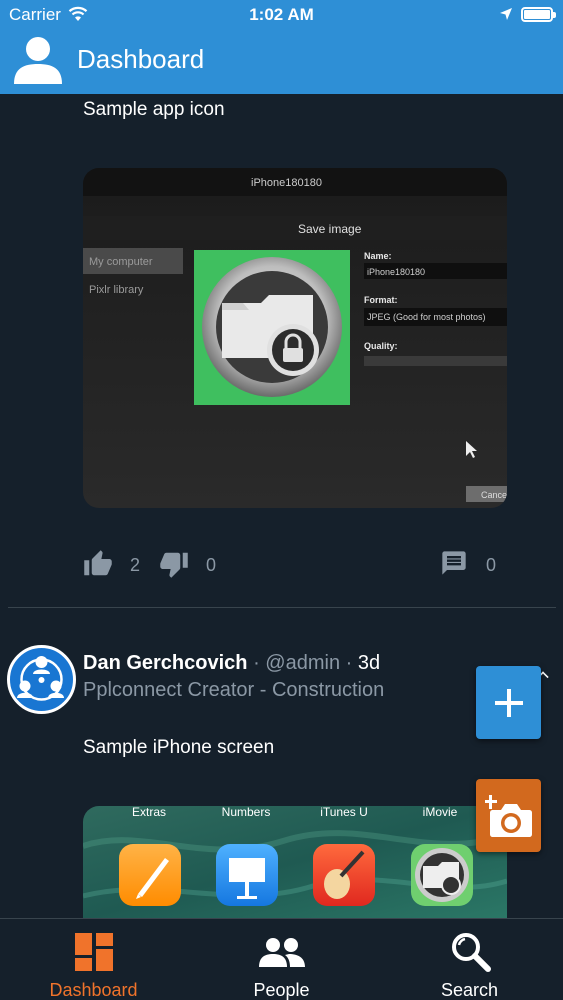  Describe the element at coordinates (286, 183) in the screenshot. I see `screen-file-label: iPhone180180` at that location.